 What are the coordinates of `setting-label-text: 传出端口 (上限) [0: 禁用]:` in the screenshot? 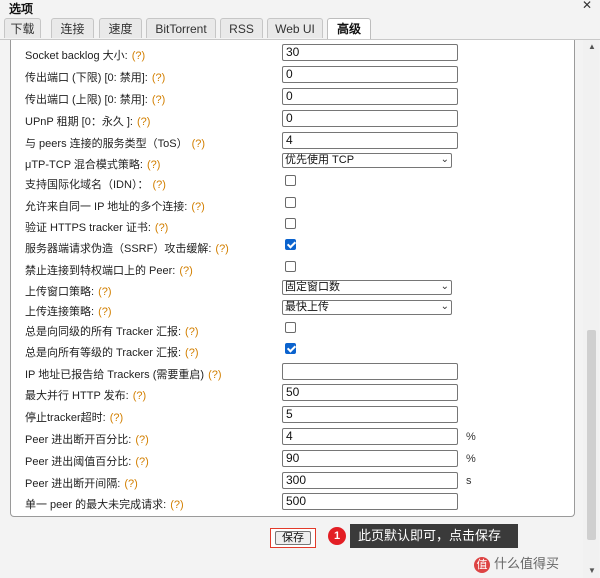 It's located at (86, 100).